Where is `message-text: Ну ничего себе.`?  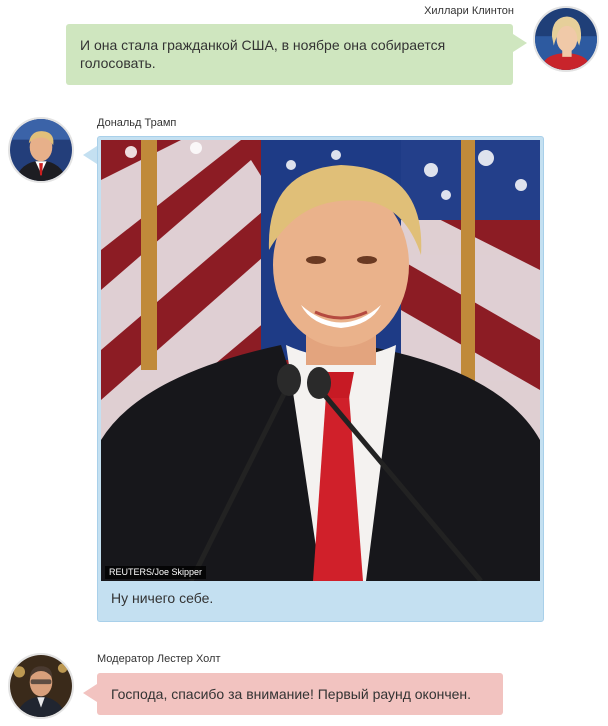 message-text: Ну ничего себе. is located at coordinates (162, 598).